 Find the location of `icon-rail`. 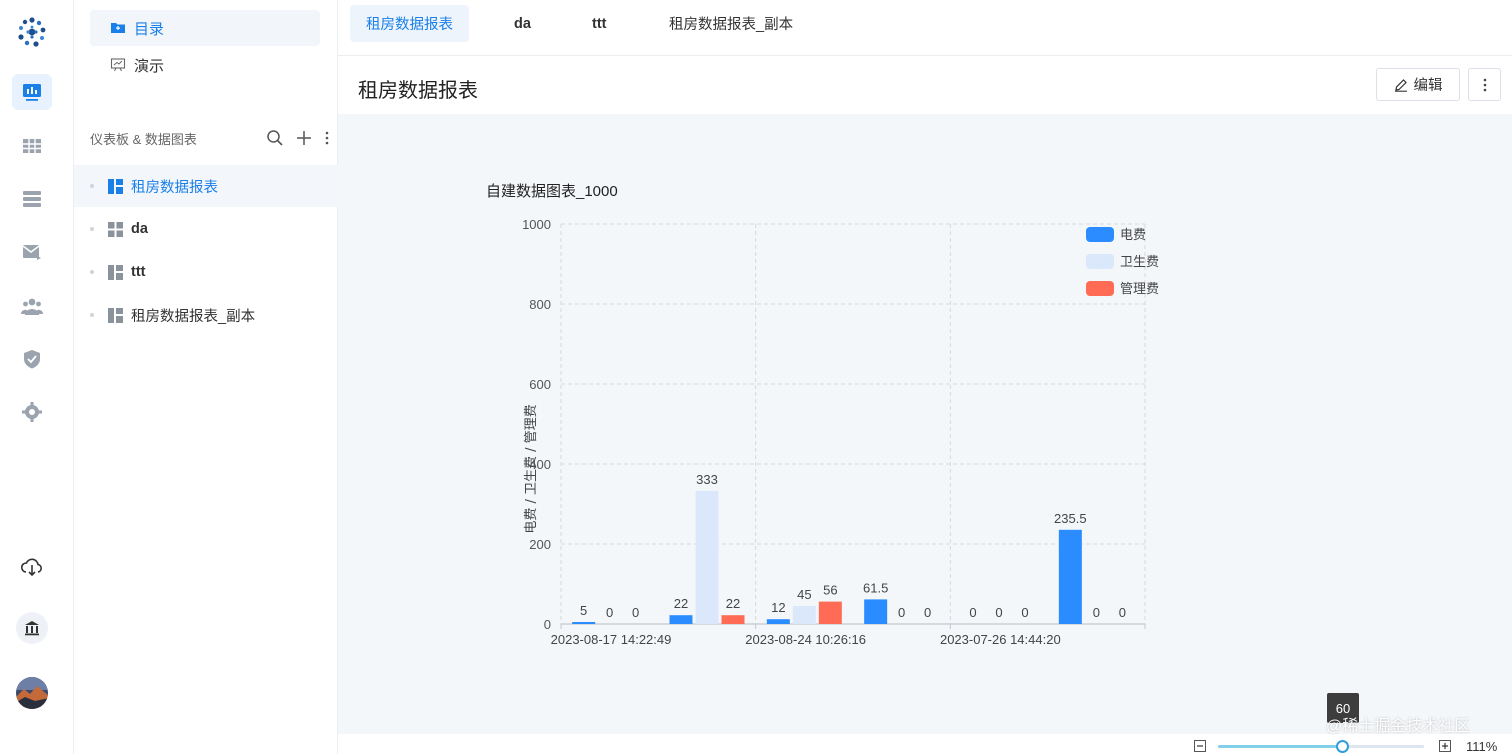

icon-rail is located at coordinates (37, 377).